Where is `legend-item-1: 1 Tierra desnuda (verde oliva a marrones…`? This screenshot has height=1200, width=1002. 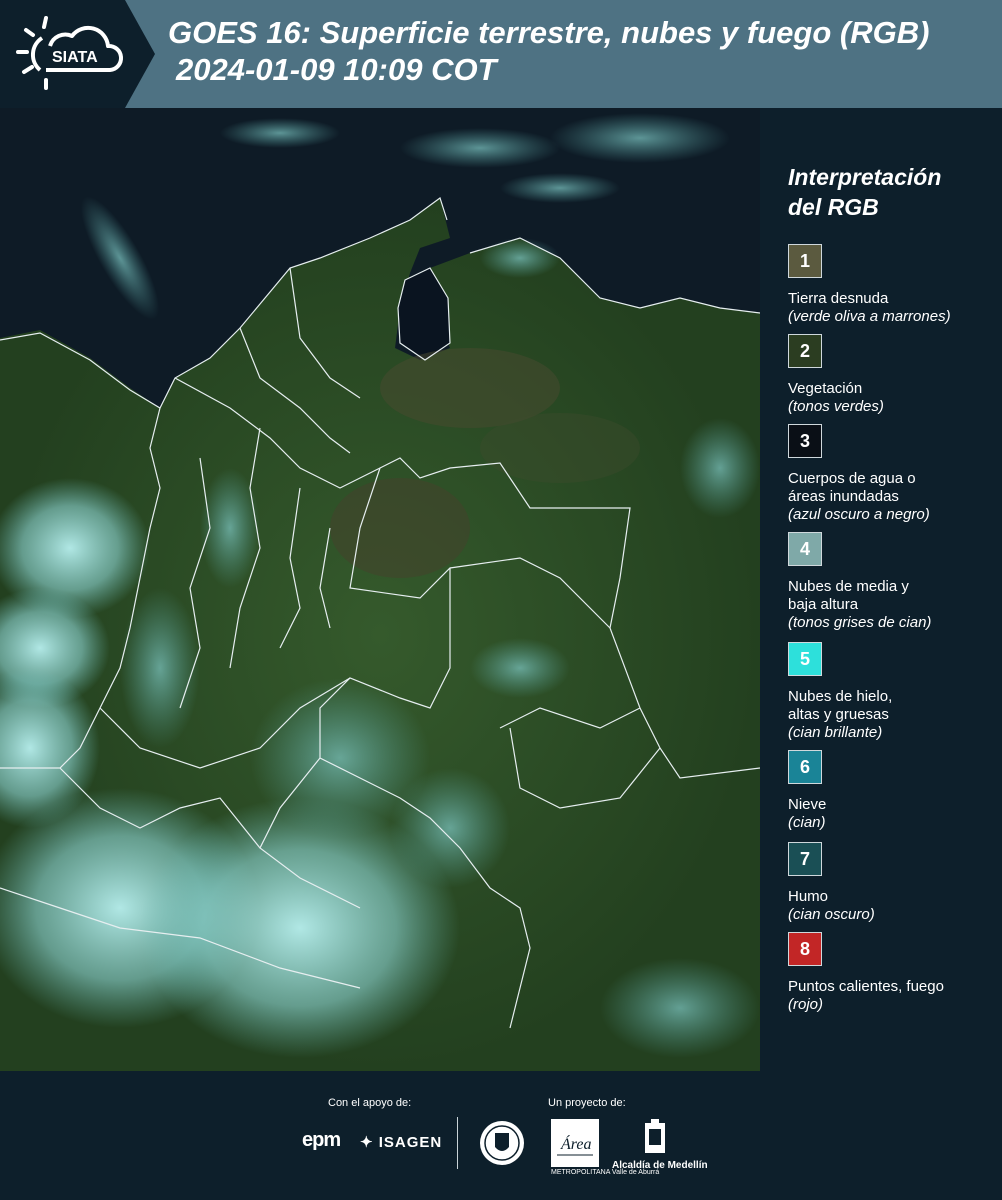 legend-item-1: 1 Tierra desnuda (verde oliva a marrones… is located at coordinates (893, 285).